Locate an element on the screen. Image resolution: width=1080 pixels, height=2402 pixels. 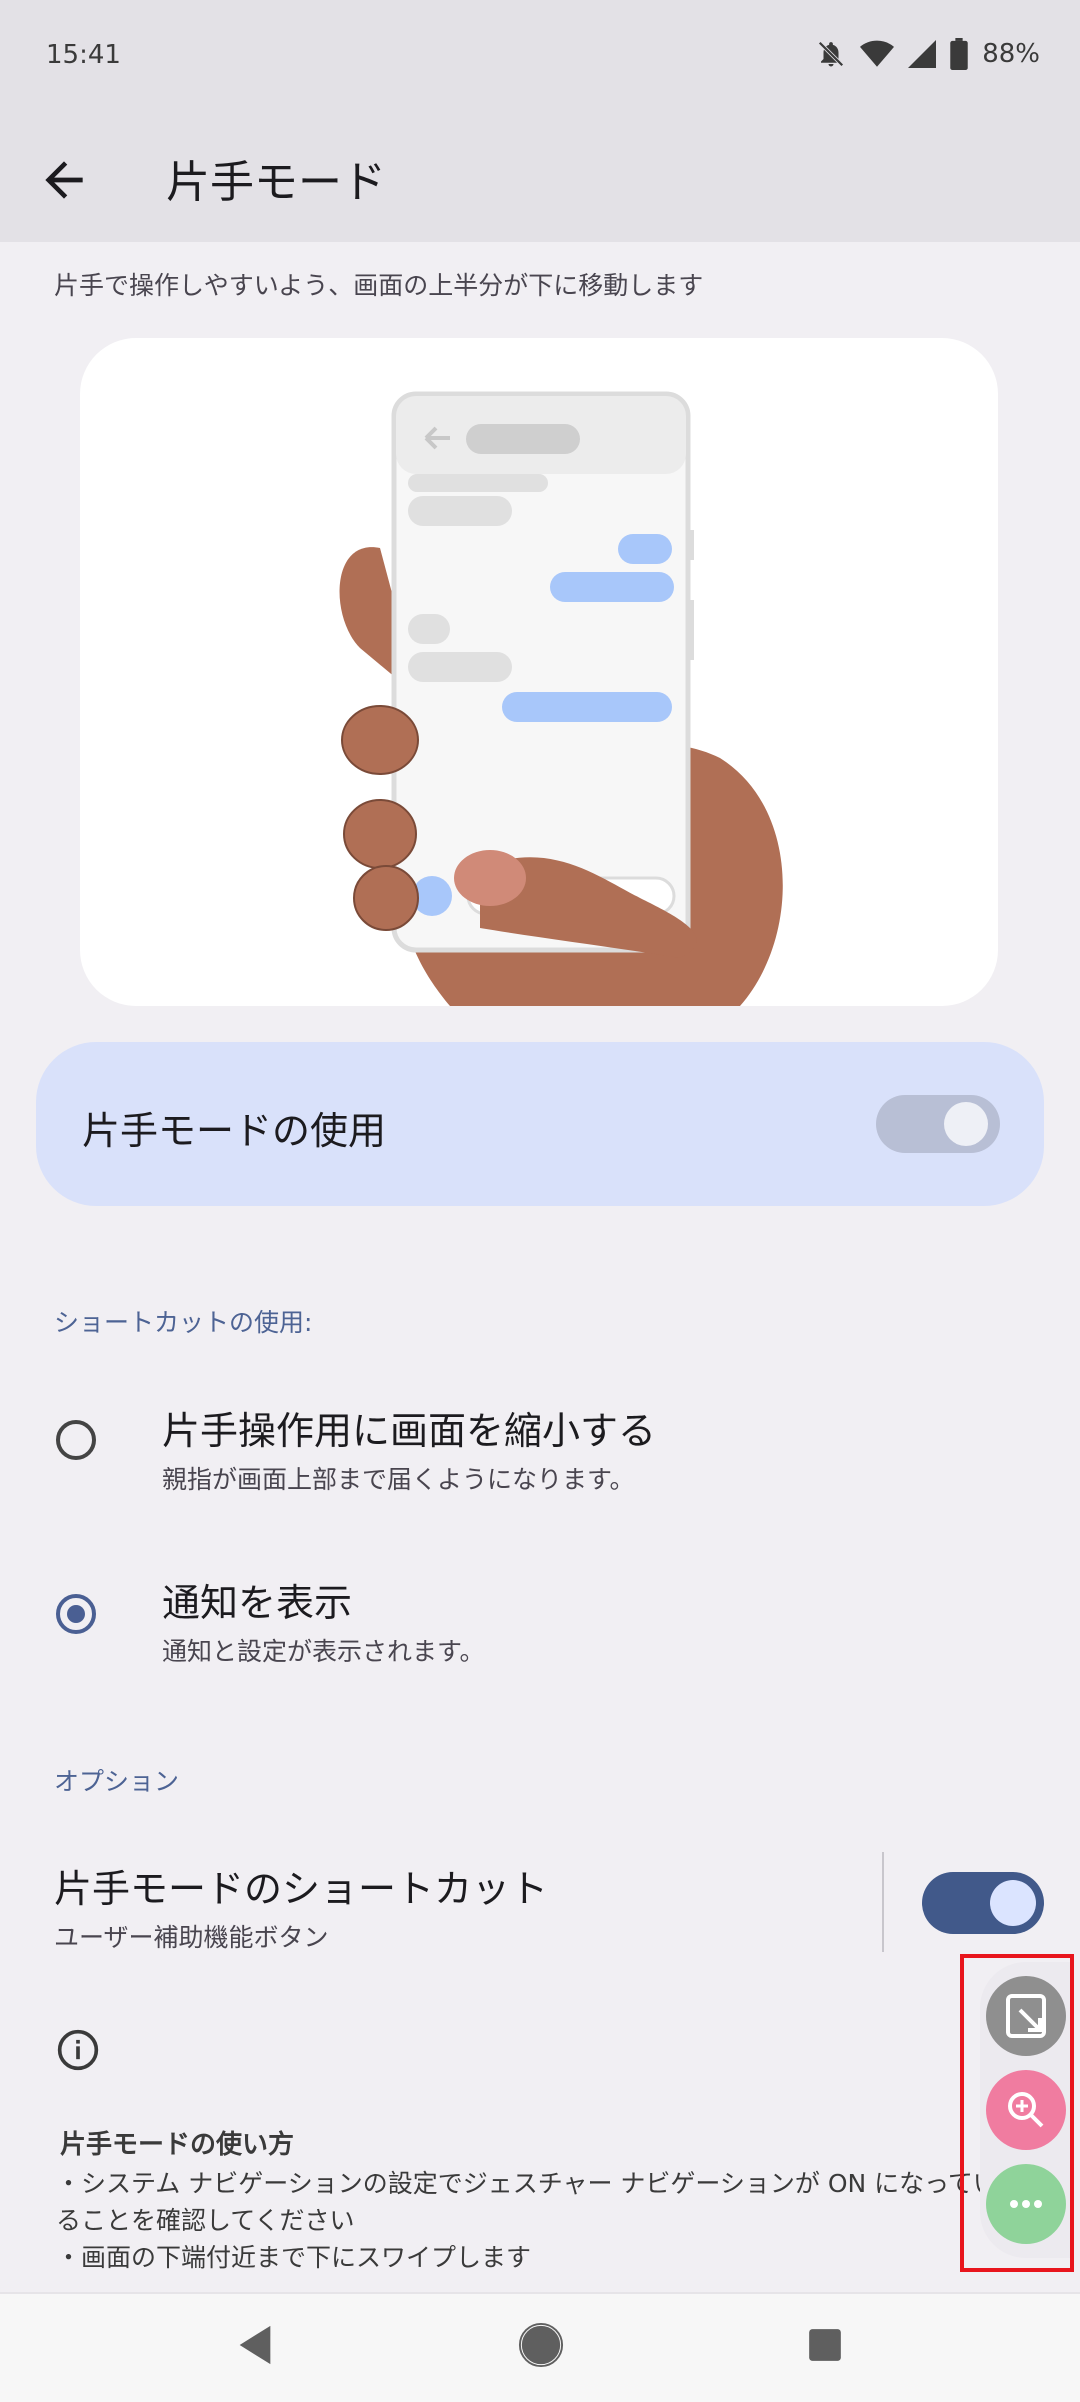
radio-button-unselected is located at coordinates (76, 1440).